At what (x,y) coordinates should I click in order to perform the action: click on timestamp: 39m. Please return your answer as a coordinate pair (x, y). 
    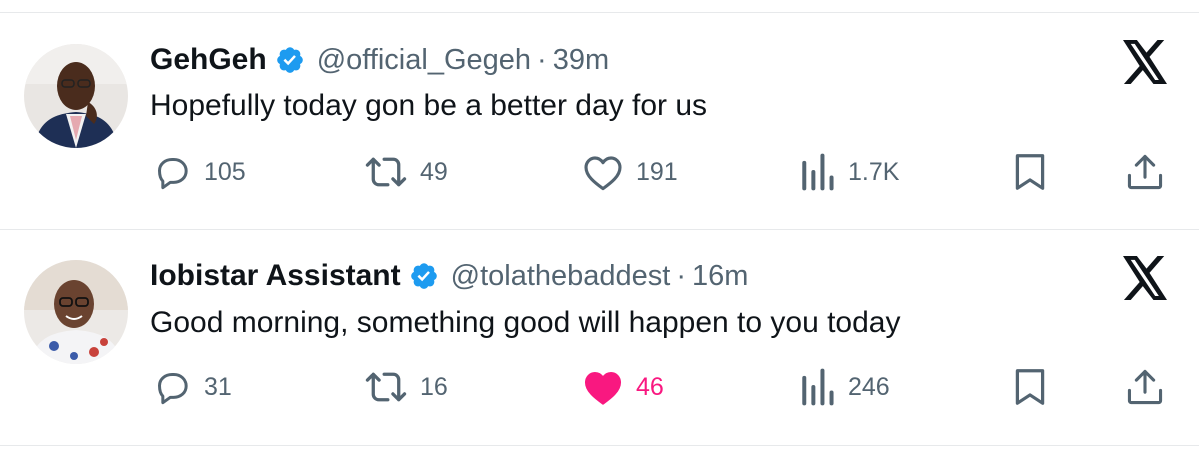
    Looking at the image, I should click on (581, 60).